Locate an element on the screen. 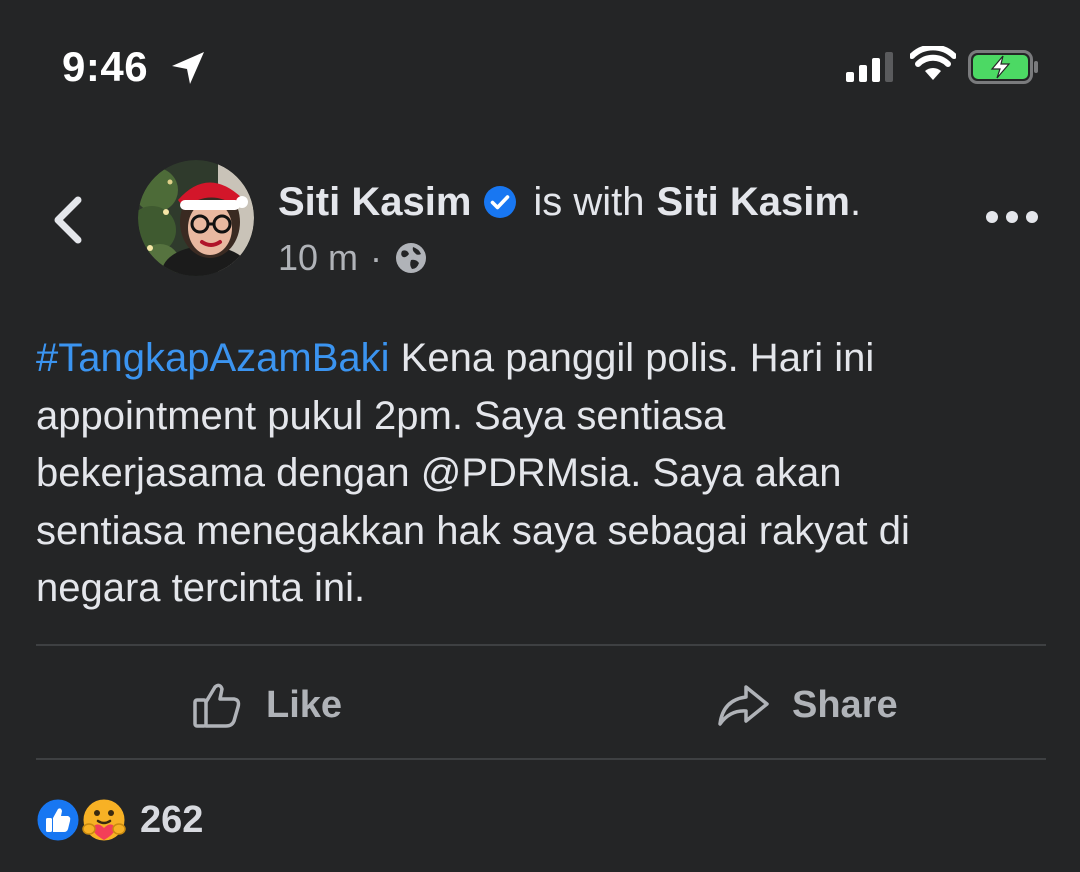  like-button: Like is located at coordinates (266, 705).